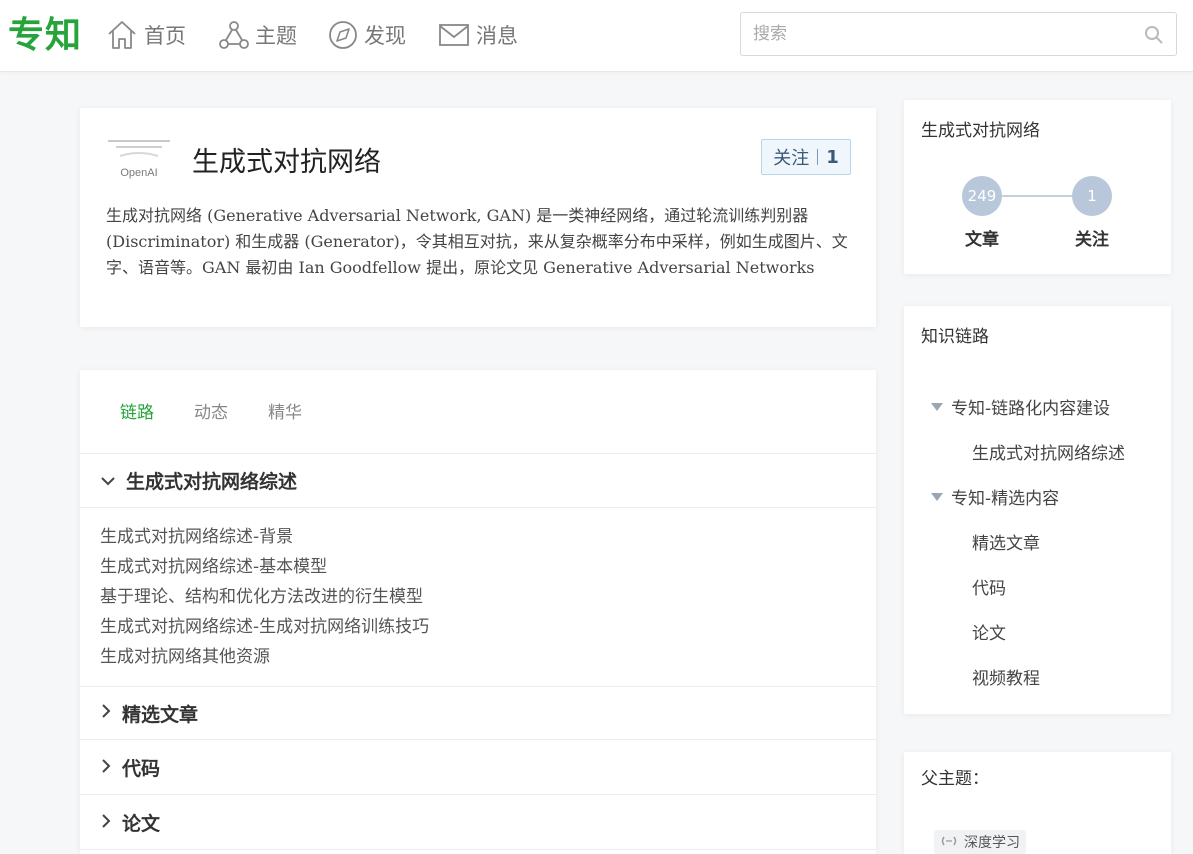  What do you see at coordinates (955, 337) in the screenshot?
I see `chain-title: 知识链路` at bounding box center [955, 337].